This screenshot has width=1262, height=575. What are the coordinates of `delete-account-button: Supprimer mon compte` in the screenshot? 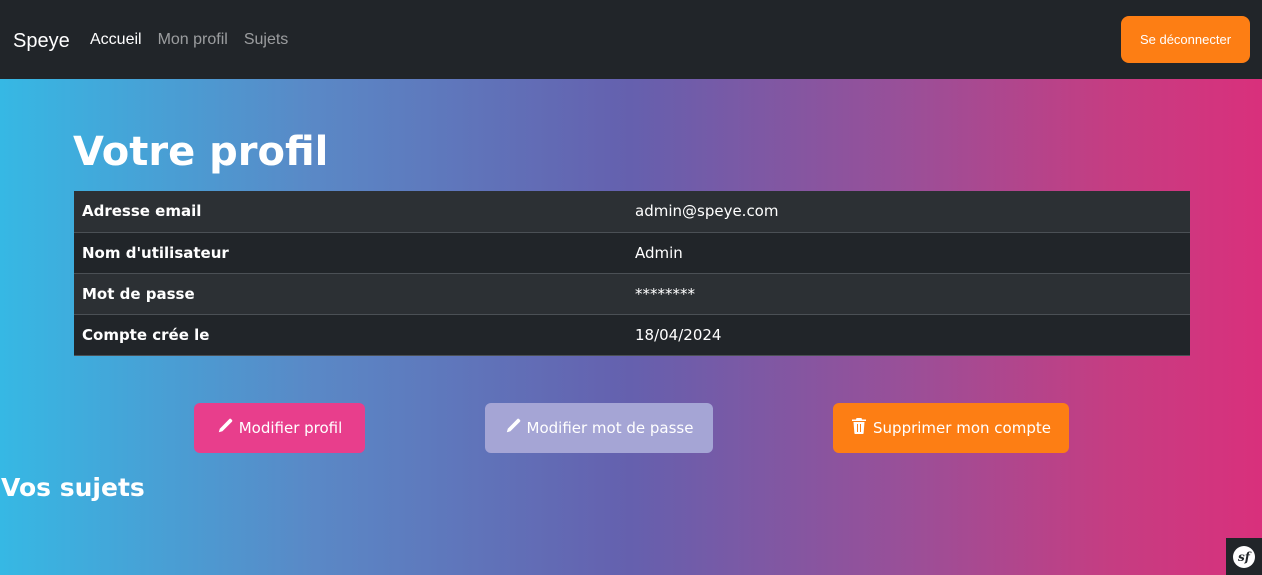 It's located at (951, 428).